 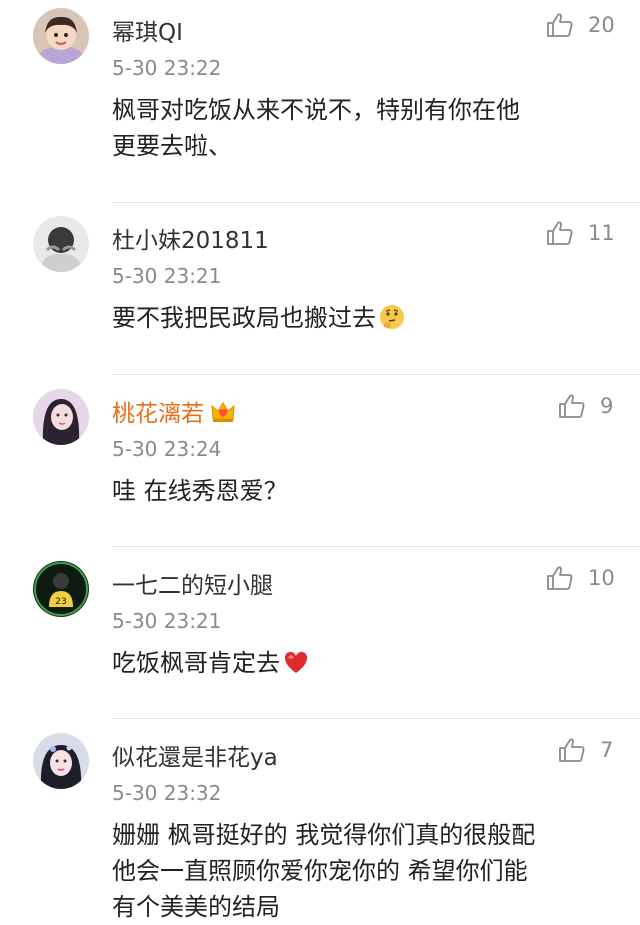 What do you see at coordinates (158, 414) in the screenshot?
I see `username-text: 桃花漓若` at bounding box center [158, 414].